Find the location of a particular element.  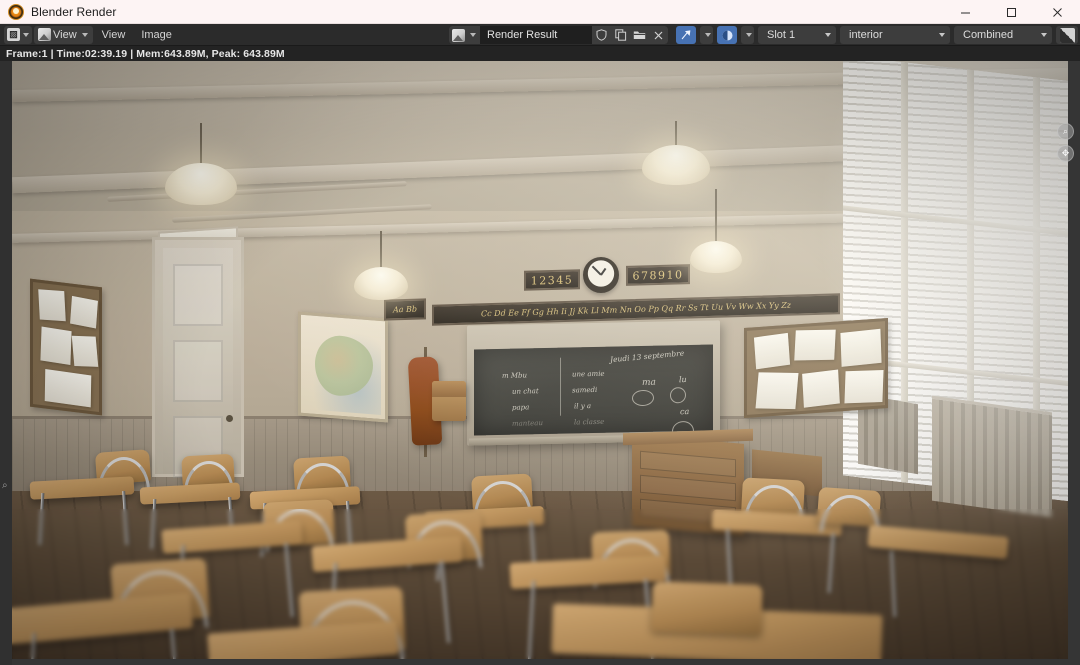

chalk-line: manteau is located at coordinates (527, 423).